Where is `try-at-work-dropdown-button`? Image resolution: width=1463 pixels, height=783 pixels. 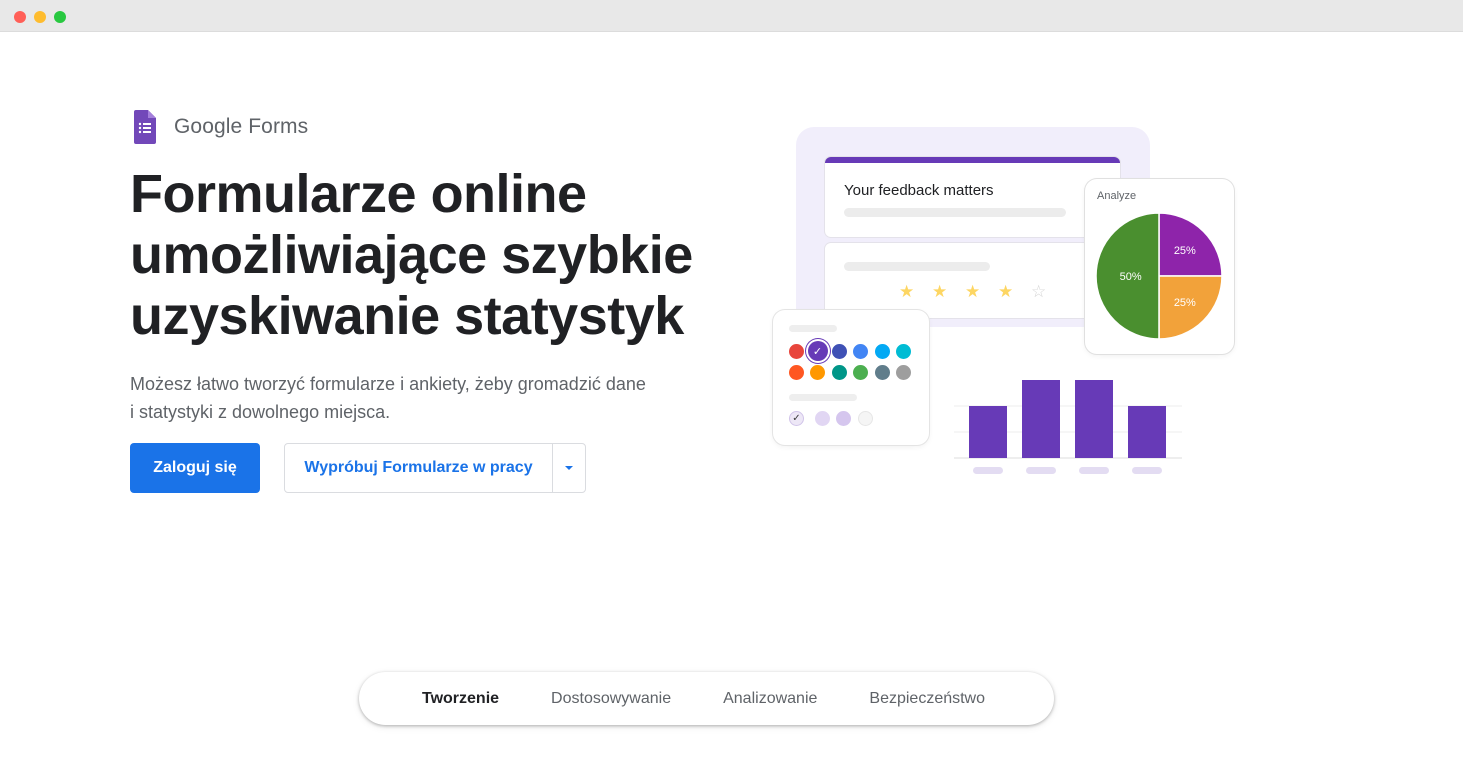
try-at-work-dropdown-button is located at coordinates (568, 468).